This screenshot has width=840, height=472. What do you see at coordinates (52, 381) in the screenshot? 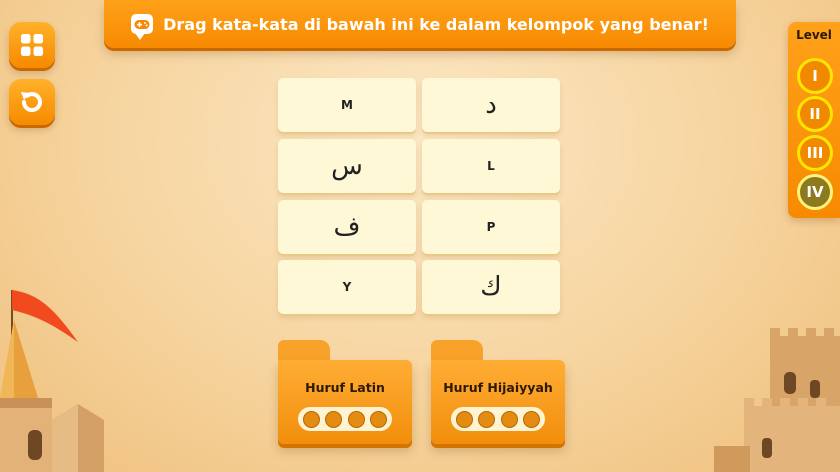
I see `left-castle-decoration` at bounding box center [52, 381].